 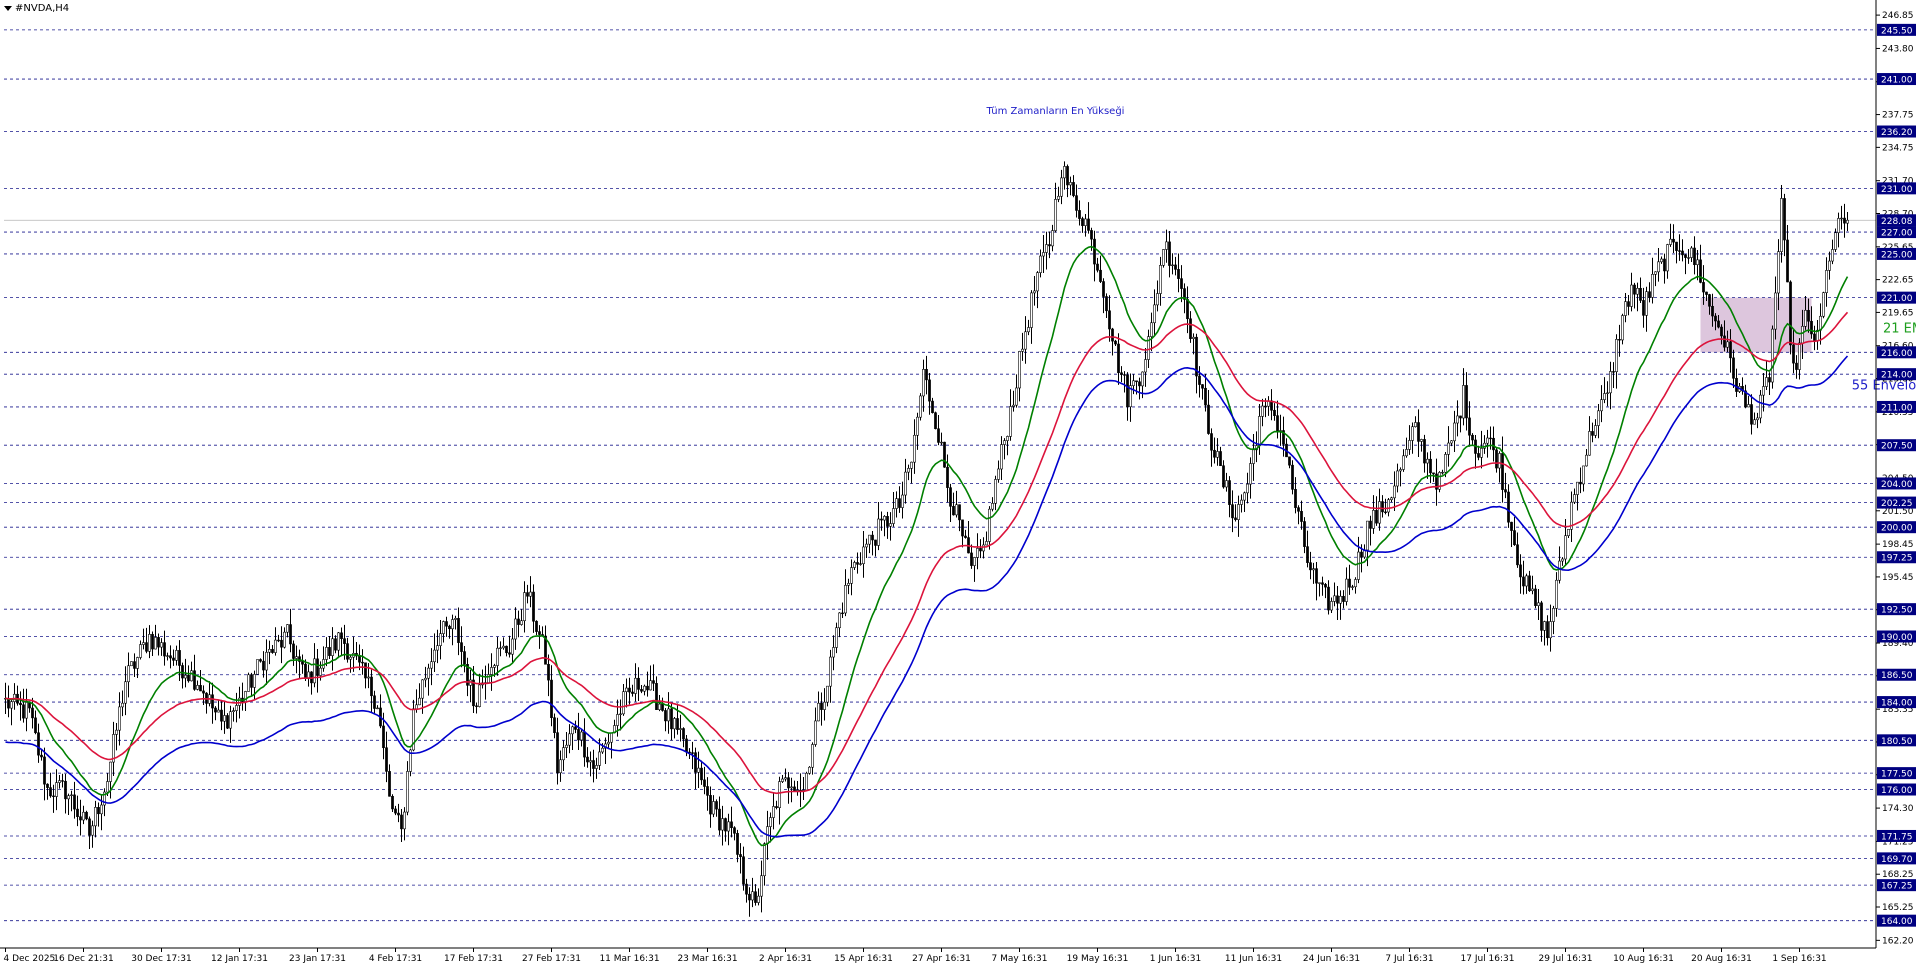 What do you see at coordinates (1897, 447) in the screenshot?
I see `level-price-label: 207.50` at bounding box center [1897, 447].